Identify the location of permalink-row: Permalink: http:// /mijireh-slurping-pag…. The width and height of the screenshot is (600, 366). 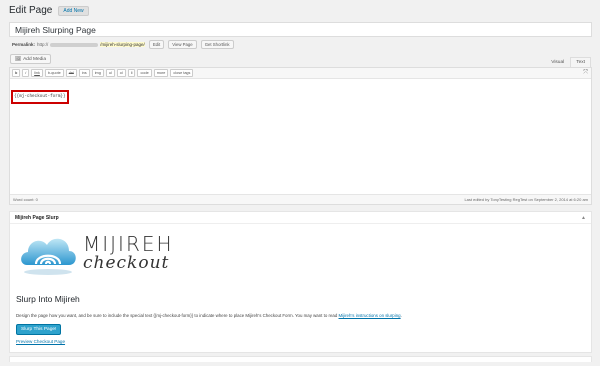
(123, 44).